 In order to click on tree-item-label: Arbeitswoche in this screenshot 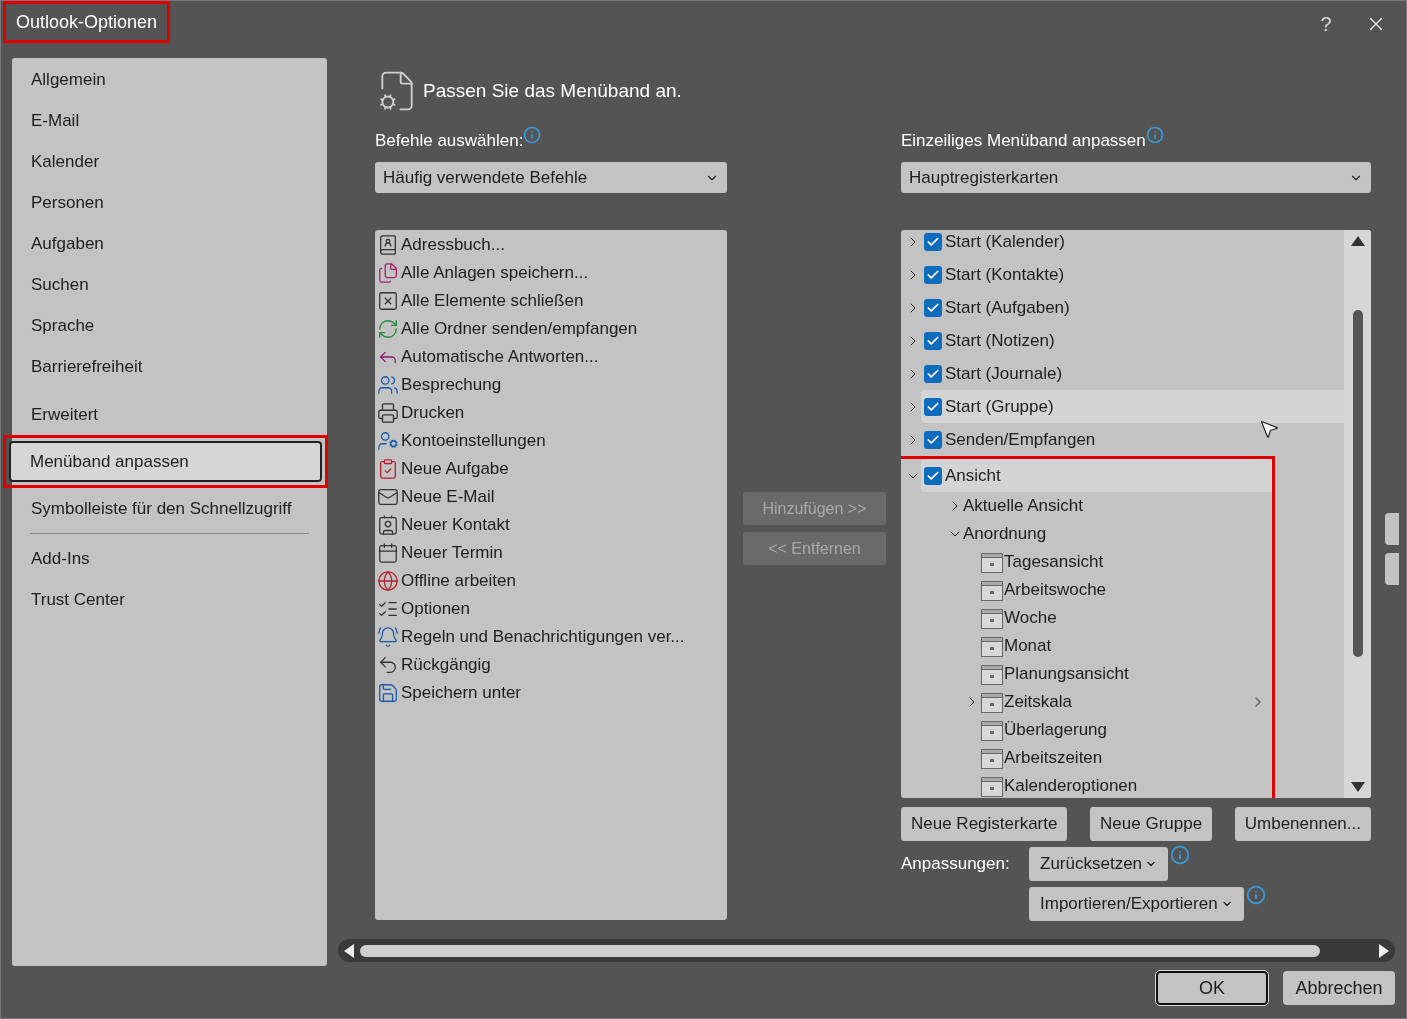, I will do `click(1055, 590)`.